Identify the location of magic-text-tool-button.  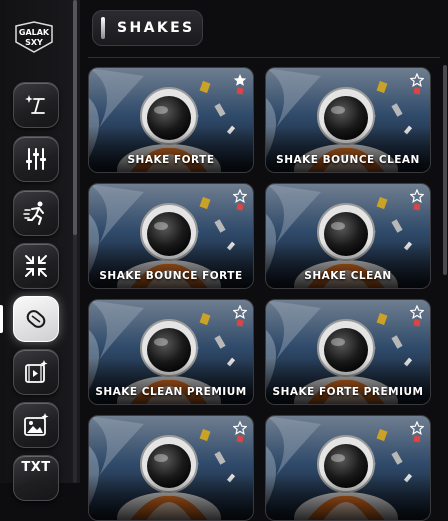
(36, 105).